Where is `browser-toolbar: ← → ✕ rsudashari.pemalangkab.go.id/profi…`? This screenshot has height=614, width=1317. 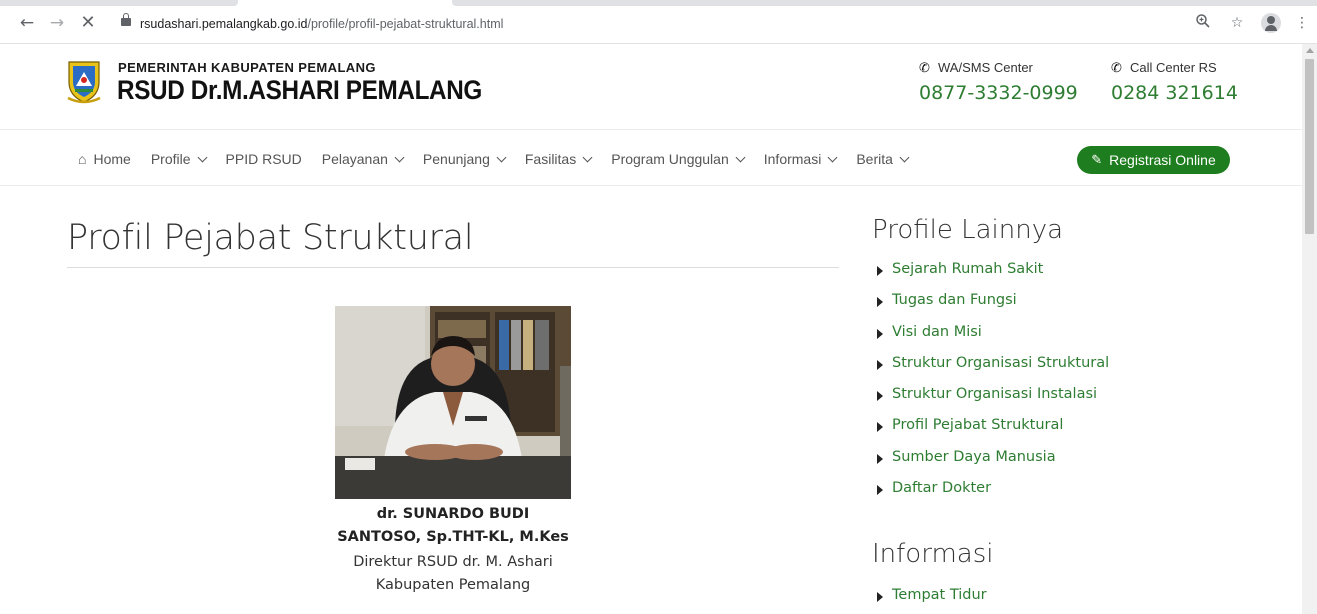
browser-toolbar: ← → ✕ rsudashari.pemalangkab.go.id/profi… is located at coordinates (658, 22).